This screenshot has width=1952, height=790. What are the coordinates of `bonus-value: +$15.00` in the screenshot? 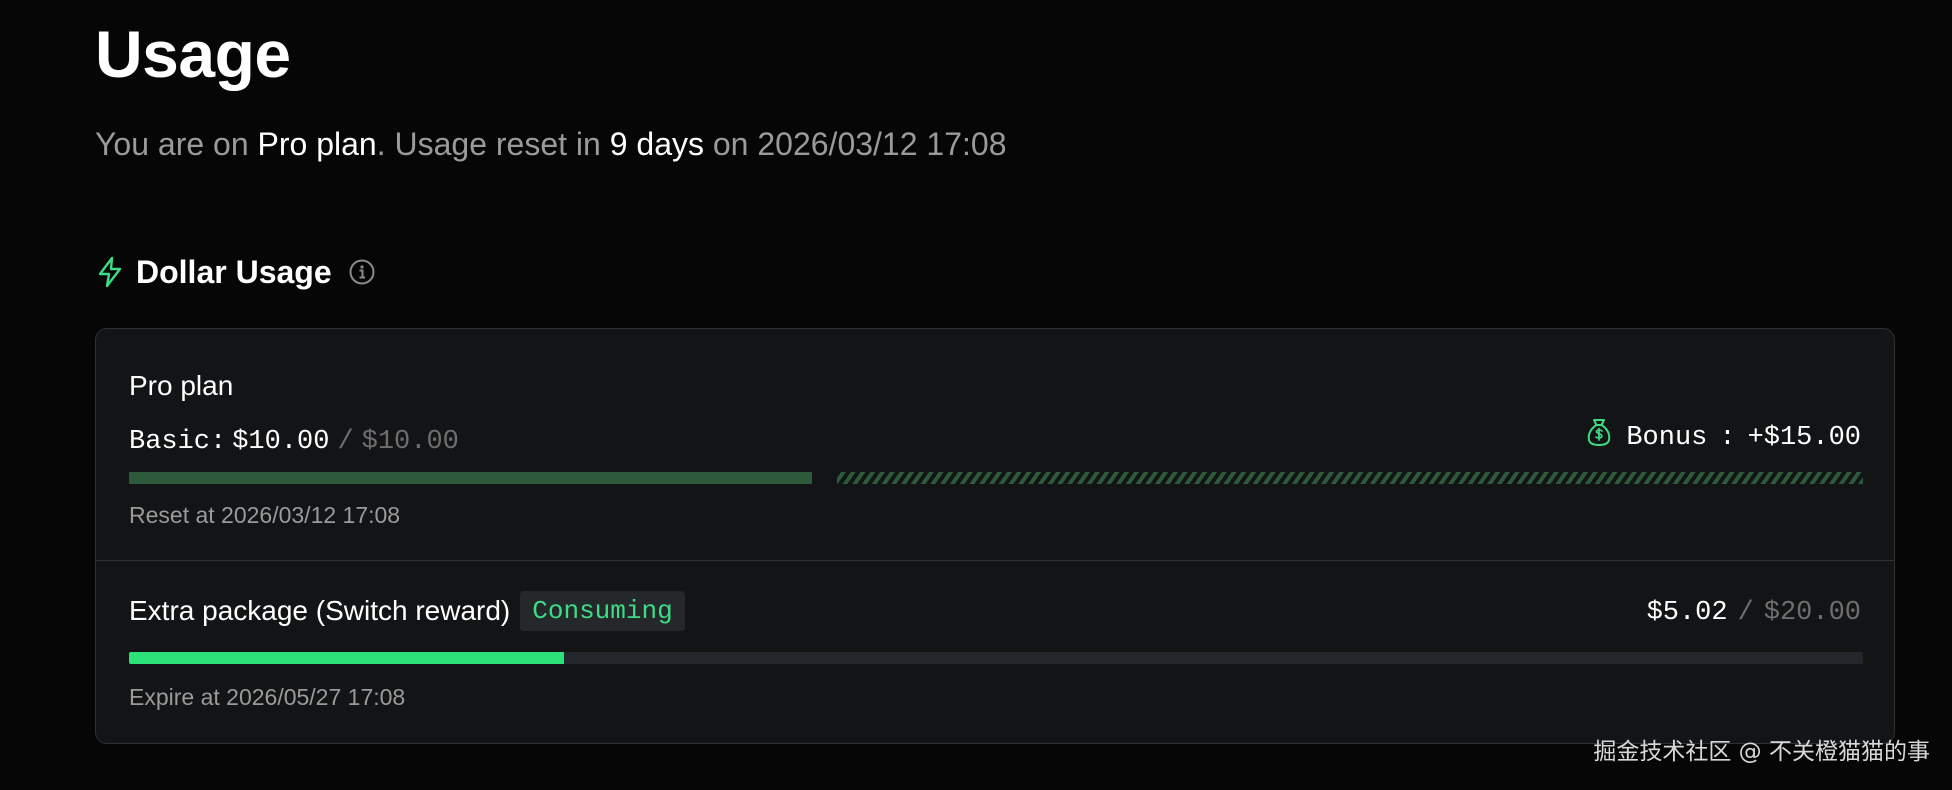 It's located at (1804, 438).